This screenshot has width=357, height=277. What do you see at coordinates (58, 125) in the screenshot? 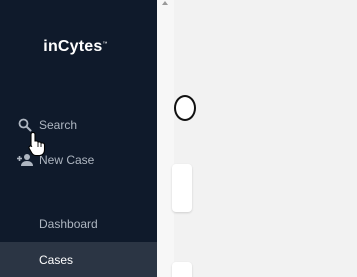
I see `search-label: Search` at bounding box center [58, 125].